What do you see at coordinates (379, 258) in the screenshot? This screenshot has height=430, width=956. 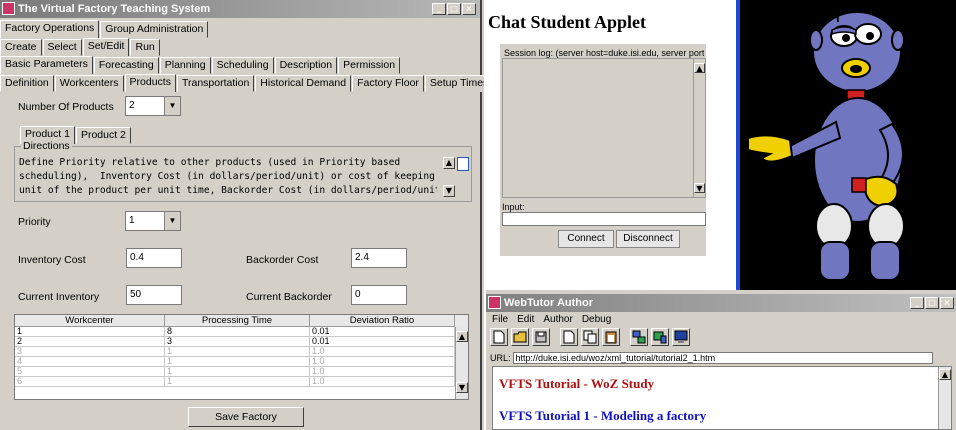 I see `backorder-cost-field: 2.4` at bounding box center [379, 258].